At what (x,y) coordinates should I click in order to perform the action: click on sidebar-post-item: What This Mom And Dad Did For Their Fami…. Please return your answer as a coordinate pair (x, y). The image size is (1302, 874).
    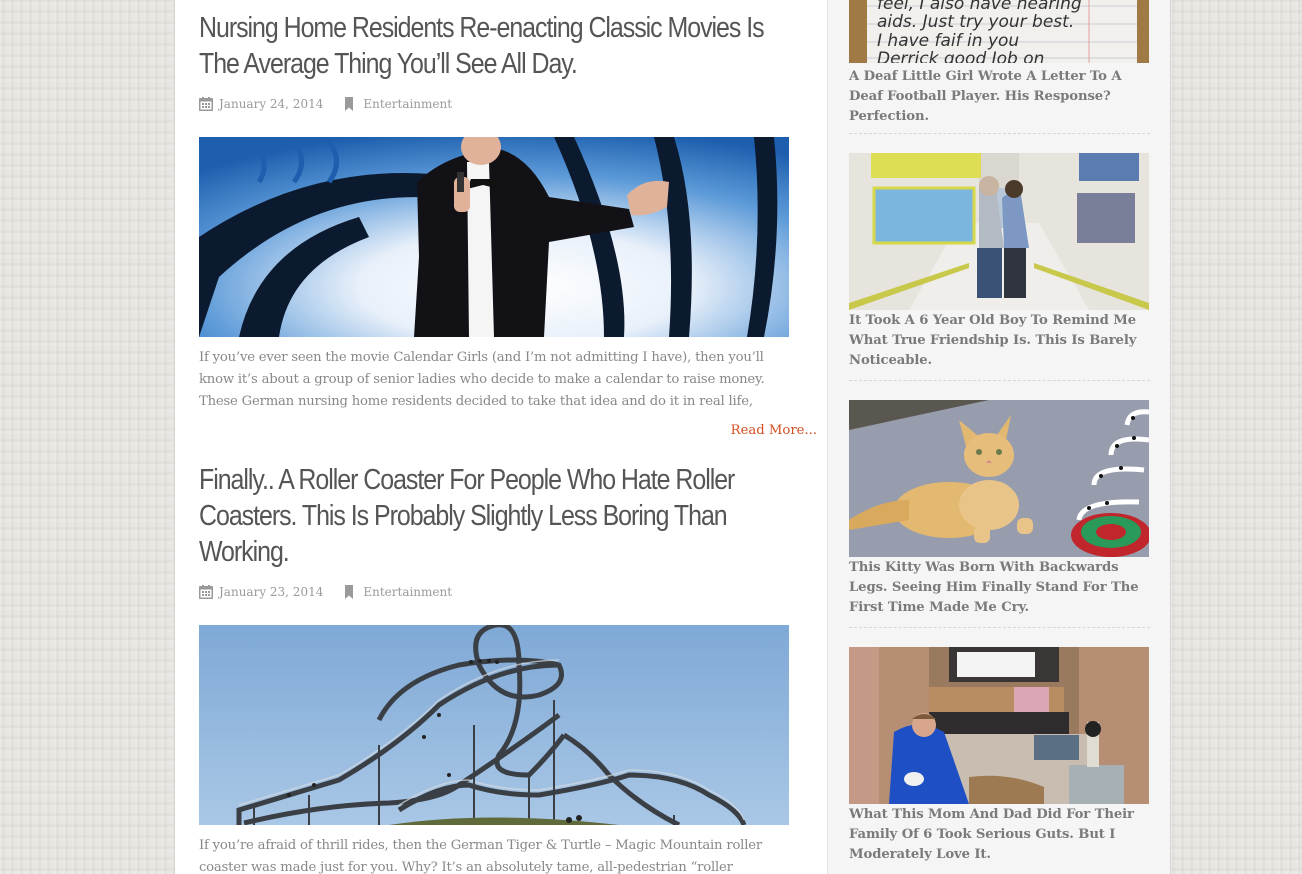
    Looking at the image, I should click on (999, 756).